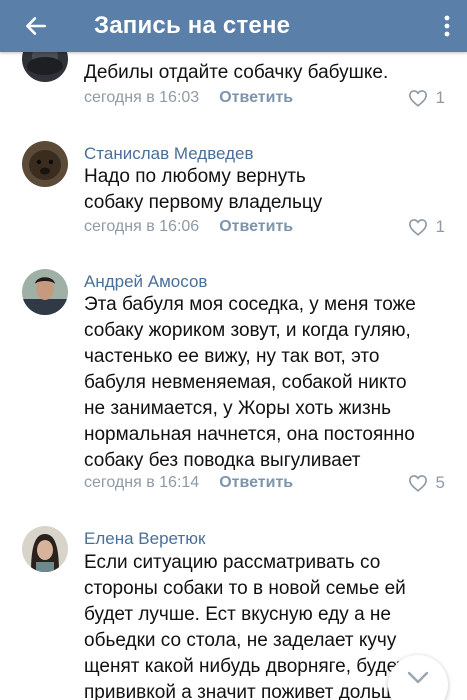  Describe the element at coordinates (145, 282) in the screenshot. I see `comment-author: Андрей Амосов` at that location.